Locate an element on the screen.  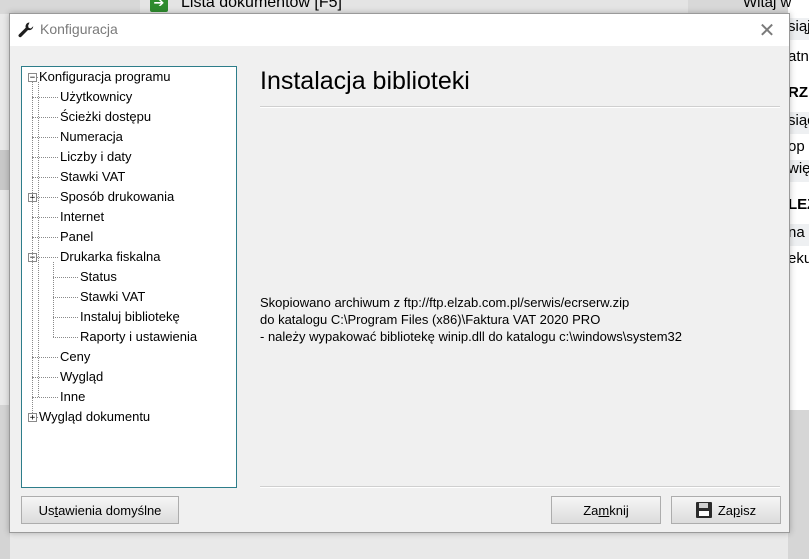
tree-item-label: Numeracja is located at coordinates (91, 136).